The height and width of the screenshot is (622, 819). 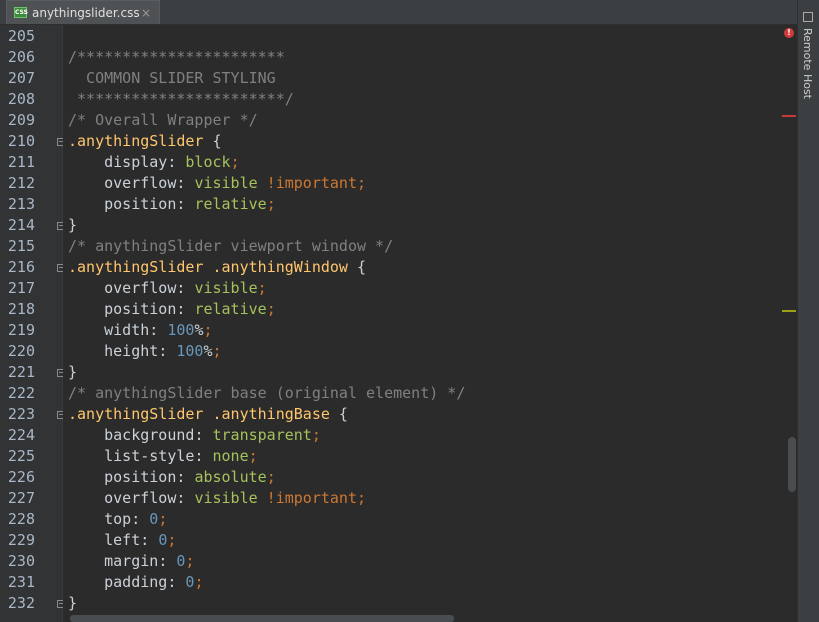 What do you see at coordinates (21, 561) in the screenshot?
I see `line-number: 230` at bounding box center [21, 561].